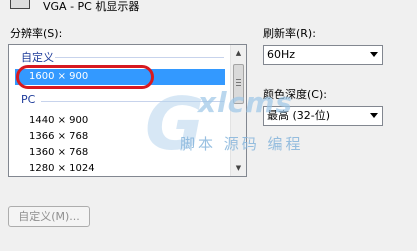 The height and width of the screenshot is (251, 417). What do you see at coordinates (139, 57) in the screenshot?
I see `group-divider` at bounding box center [139, 57].